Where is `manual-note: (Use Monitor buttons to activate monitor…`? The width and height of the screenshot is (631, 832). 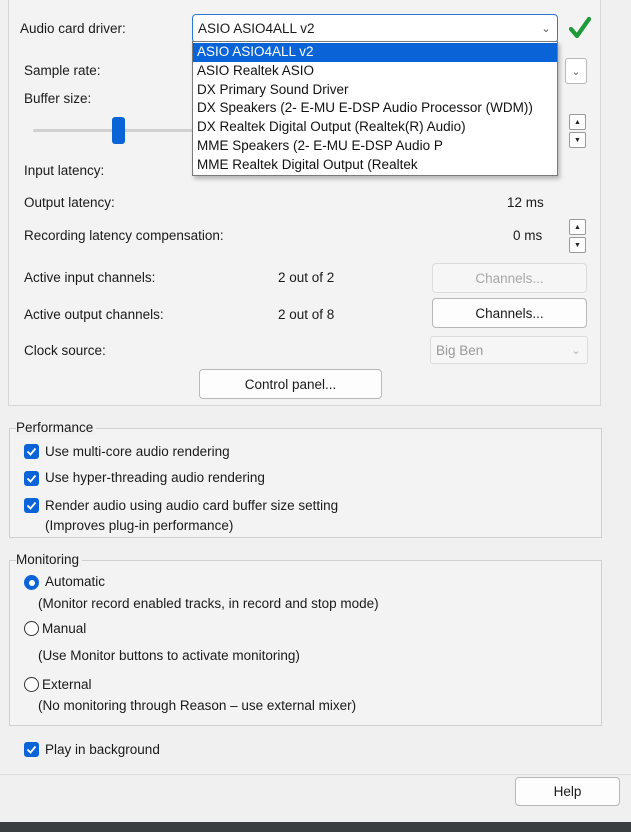
manual-note: (Use Monitor buttons to activate monitor… is located at coordinates (169, 655).